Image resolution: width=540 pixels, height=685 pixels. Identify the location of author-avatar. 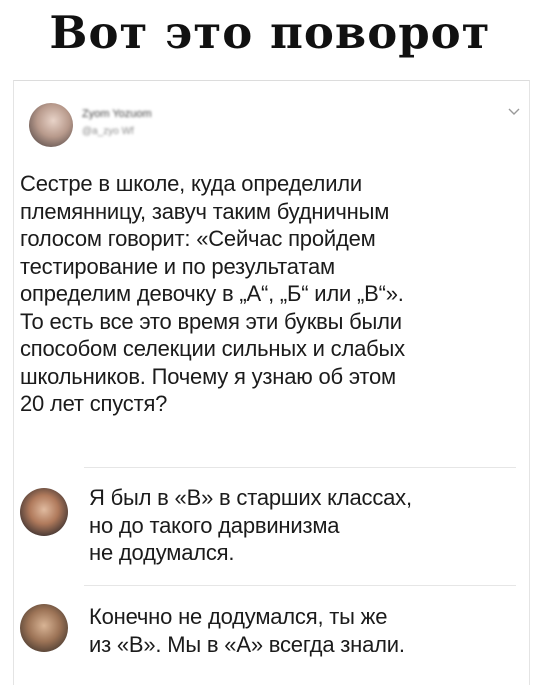
(51, 125).